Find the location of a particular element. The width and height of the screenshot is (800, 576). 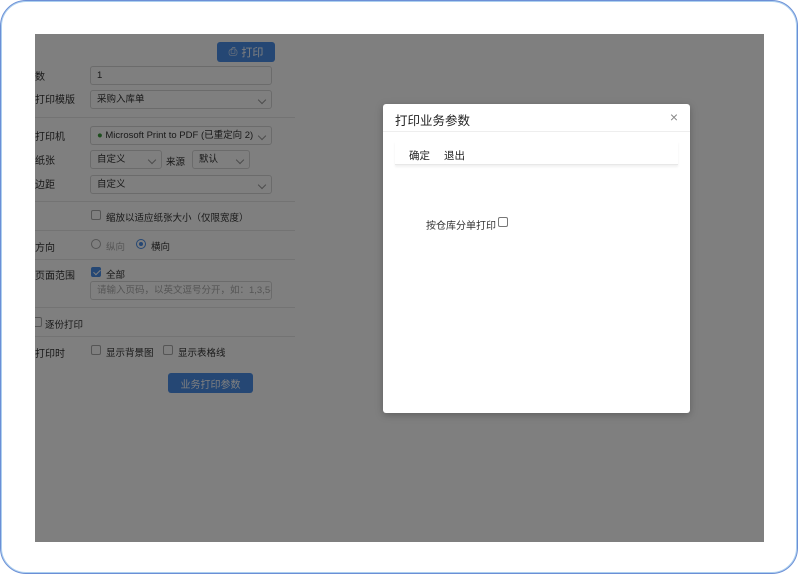

dialog-title: 打印业务参数 is located at coordinates (433, 121).